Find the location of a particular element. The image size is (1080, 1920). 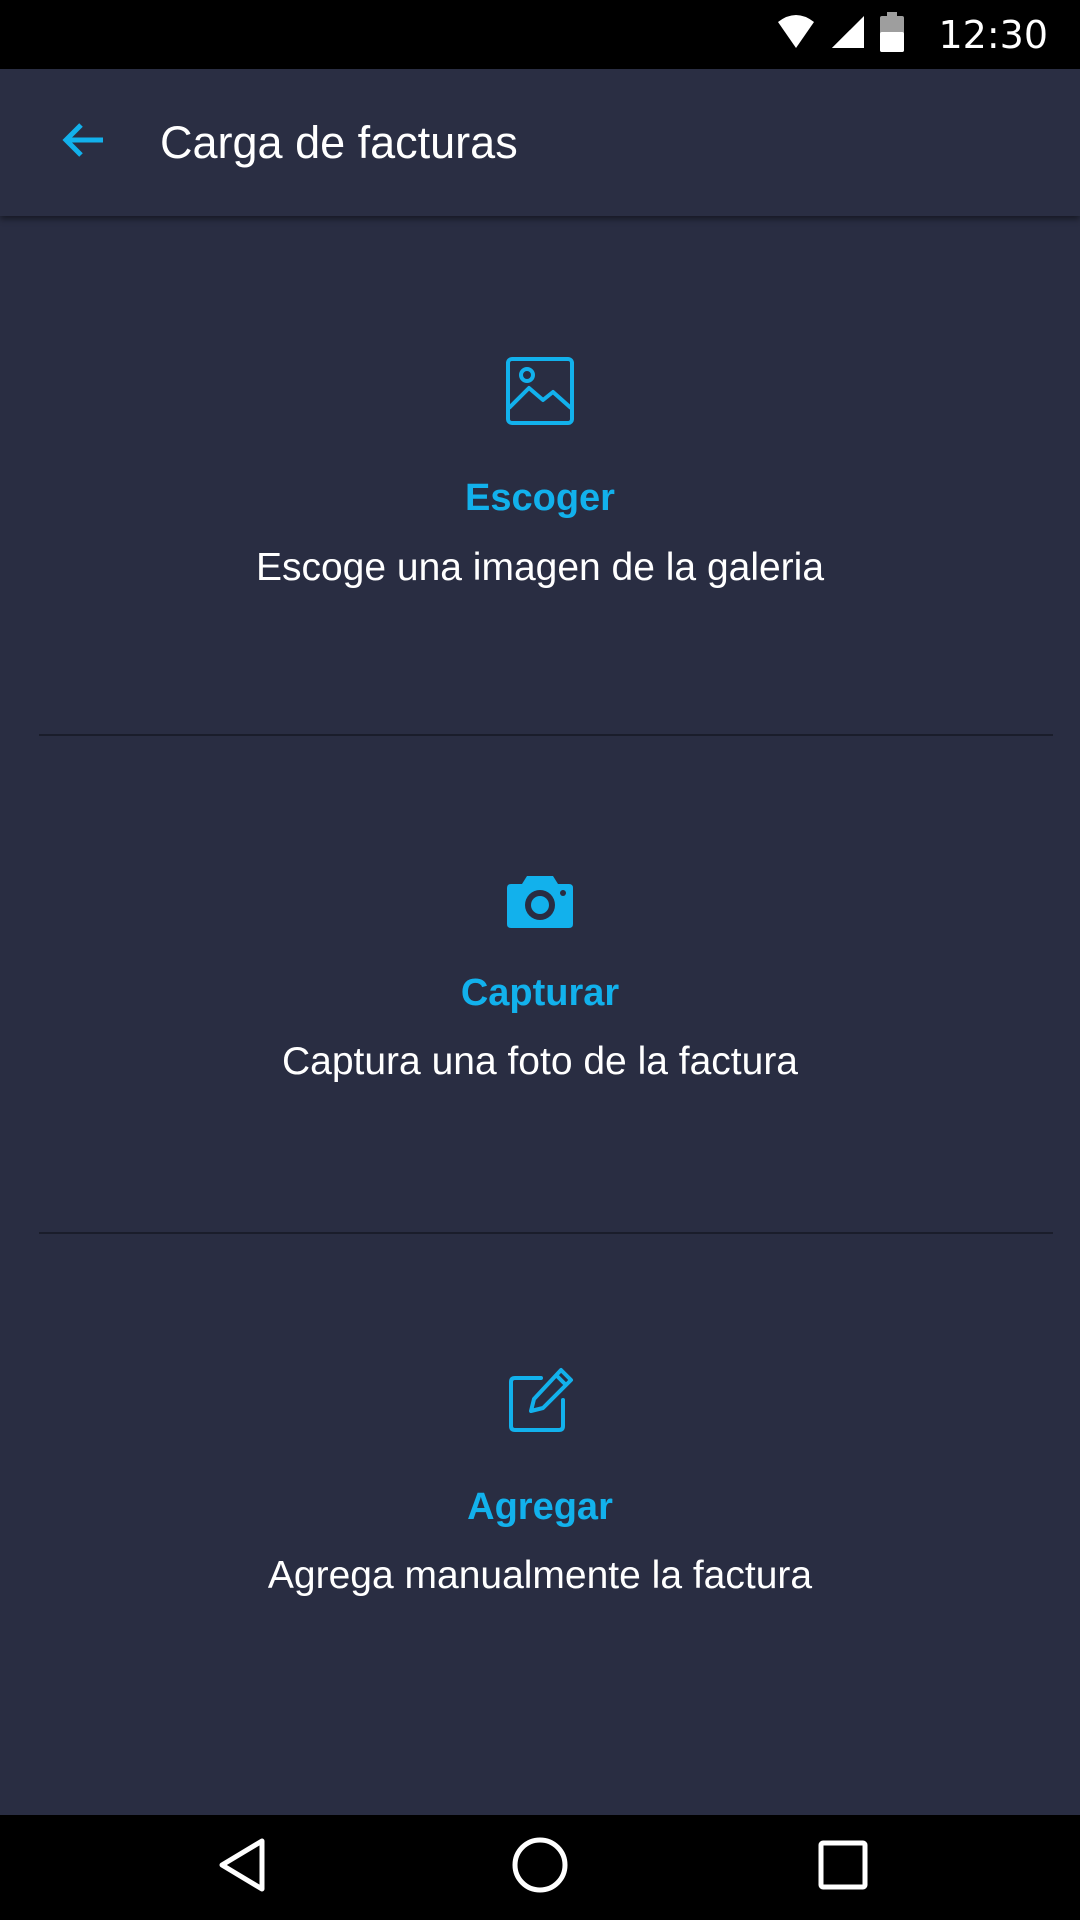

status-time: 12:30 is located at coordinates (993, 34).